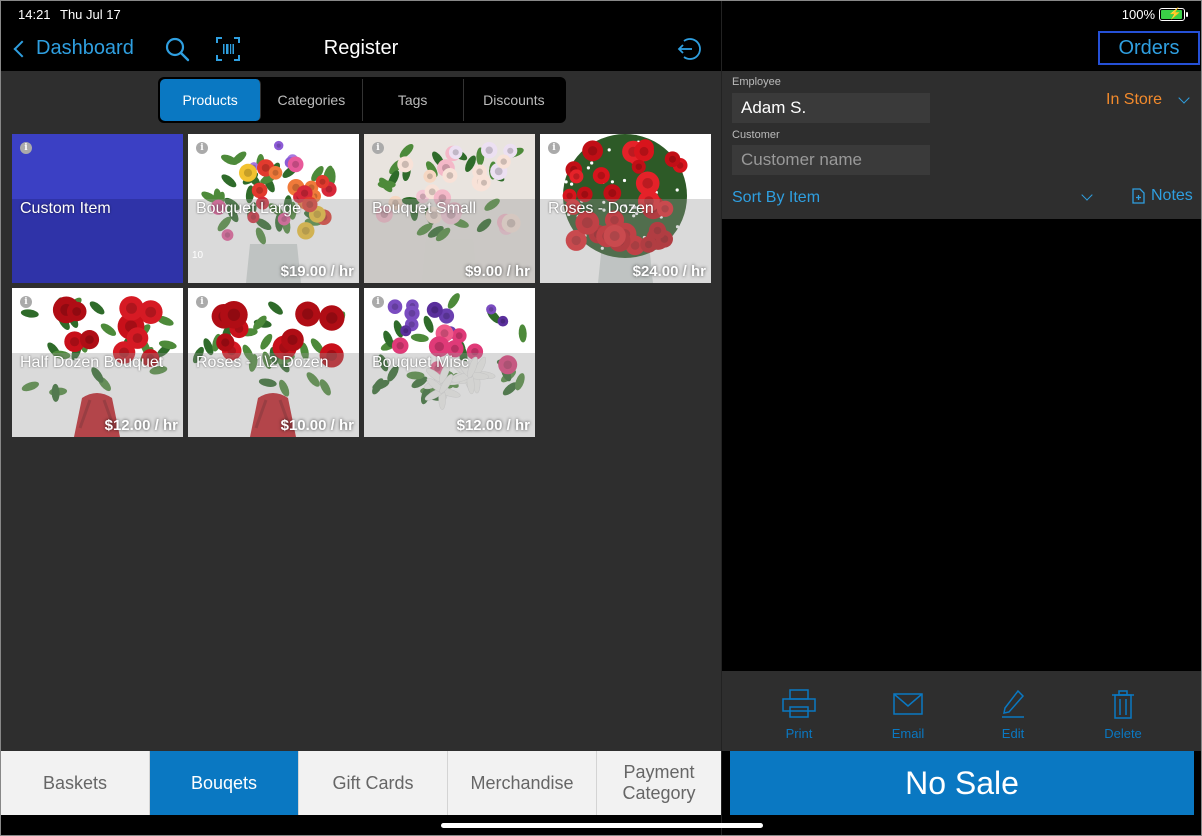 This screenshot has height=836, width=1202. Describe the element at coordinates (497, 271) in the screenshot. I see `product-price: $9.00 / hr` at that location.